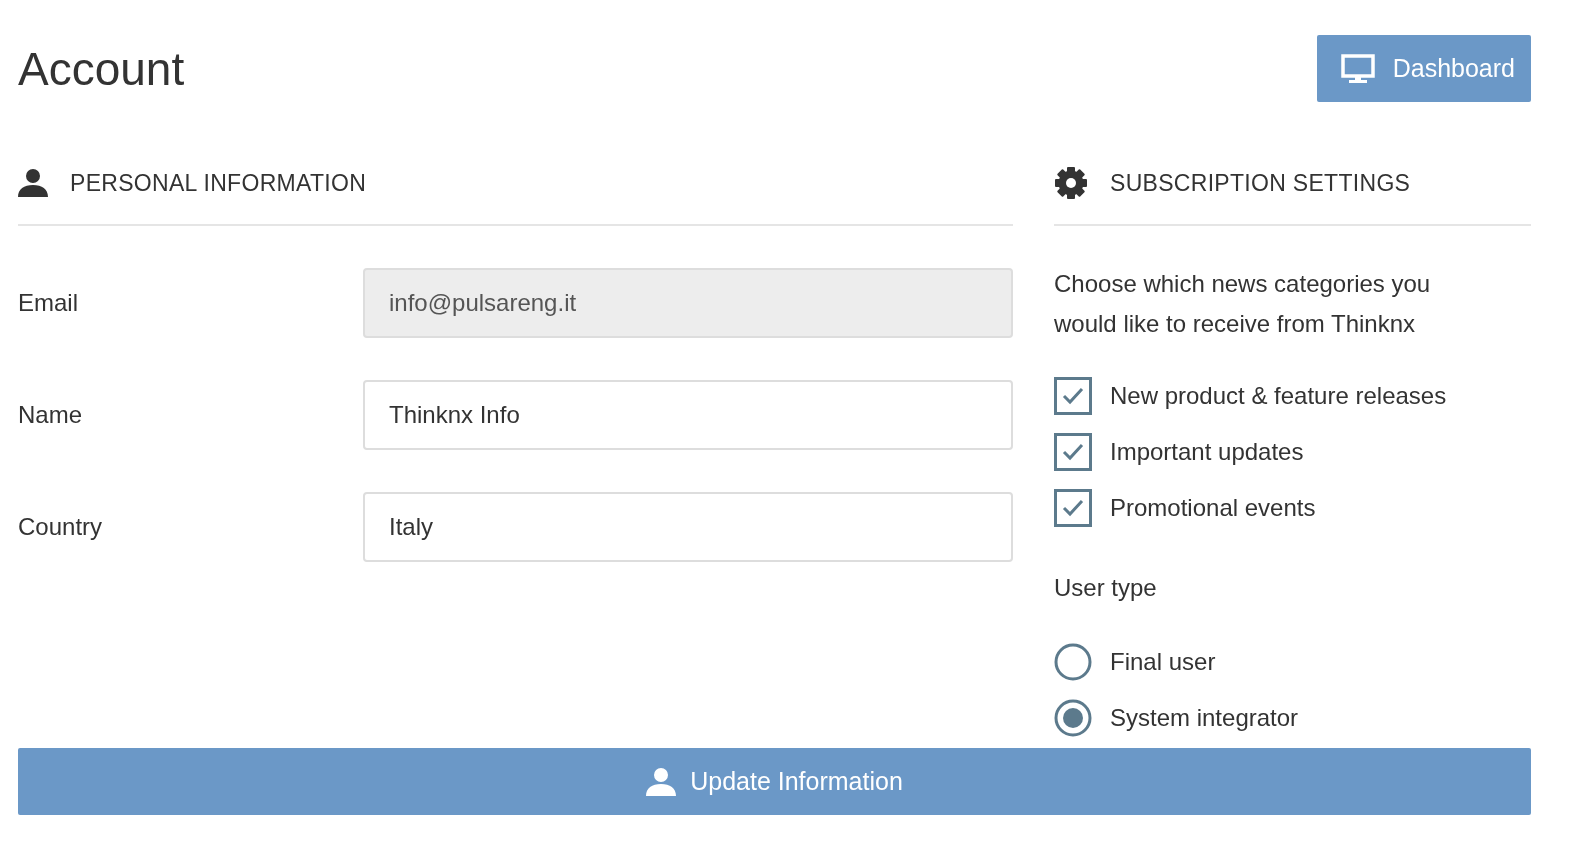  What do you see at coordinates (51, 415) in the screenshot?
I see `field-label: Name` at bounding box center [51, 415].